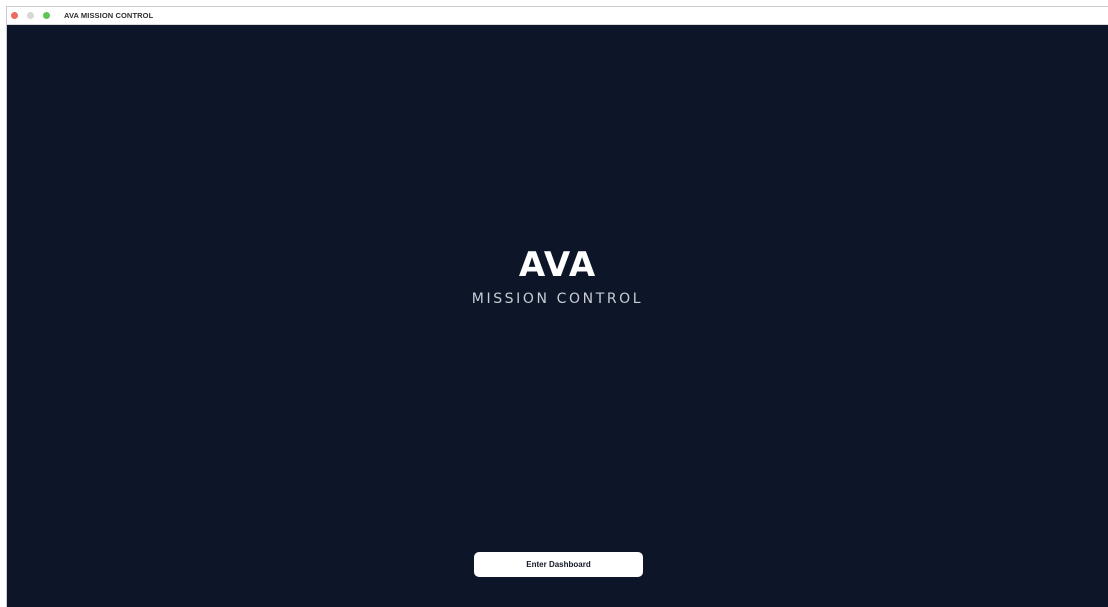  I want to click on window-controls, so click(35, 15).